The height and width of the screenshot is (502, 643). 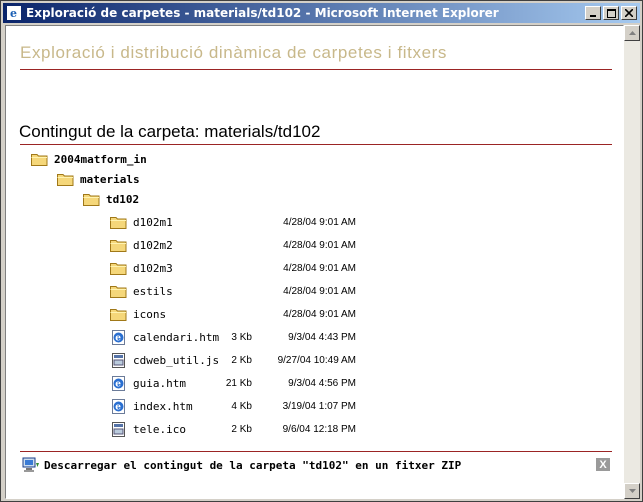 I want to click on scroll-up-arrow-icon, so click(x=632, y=33).